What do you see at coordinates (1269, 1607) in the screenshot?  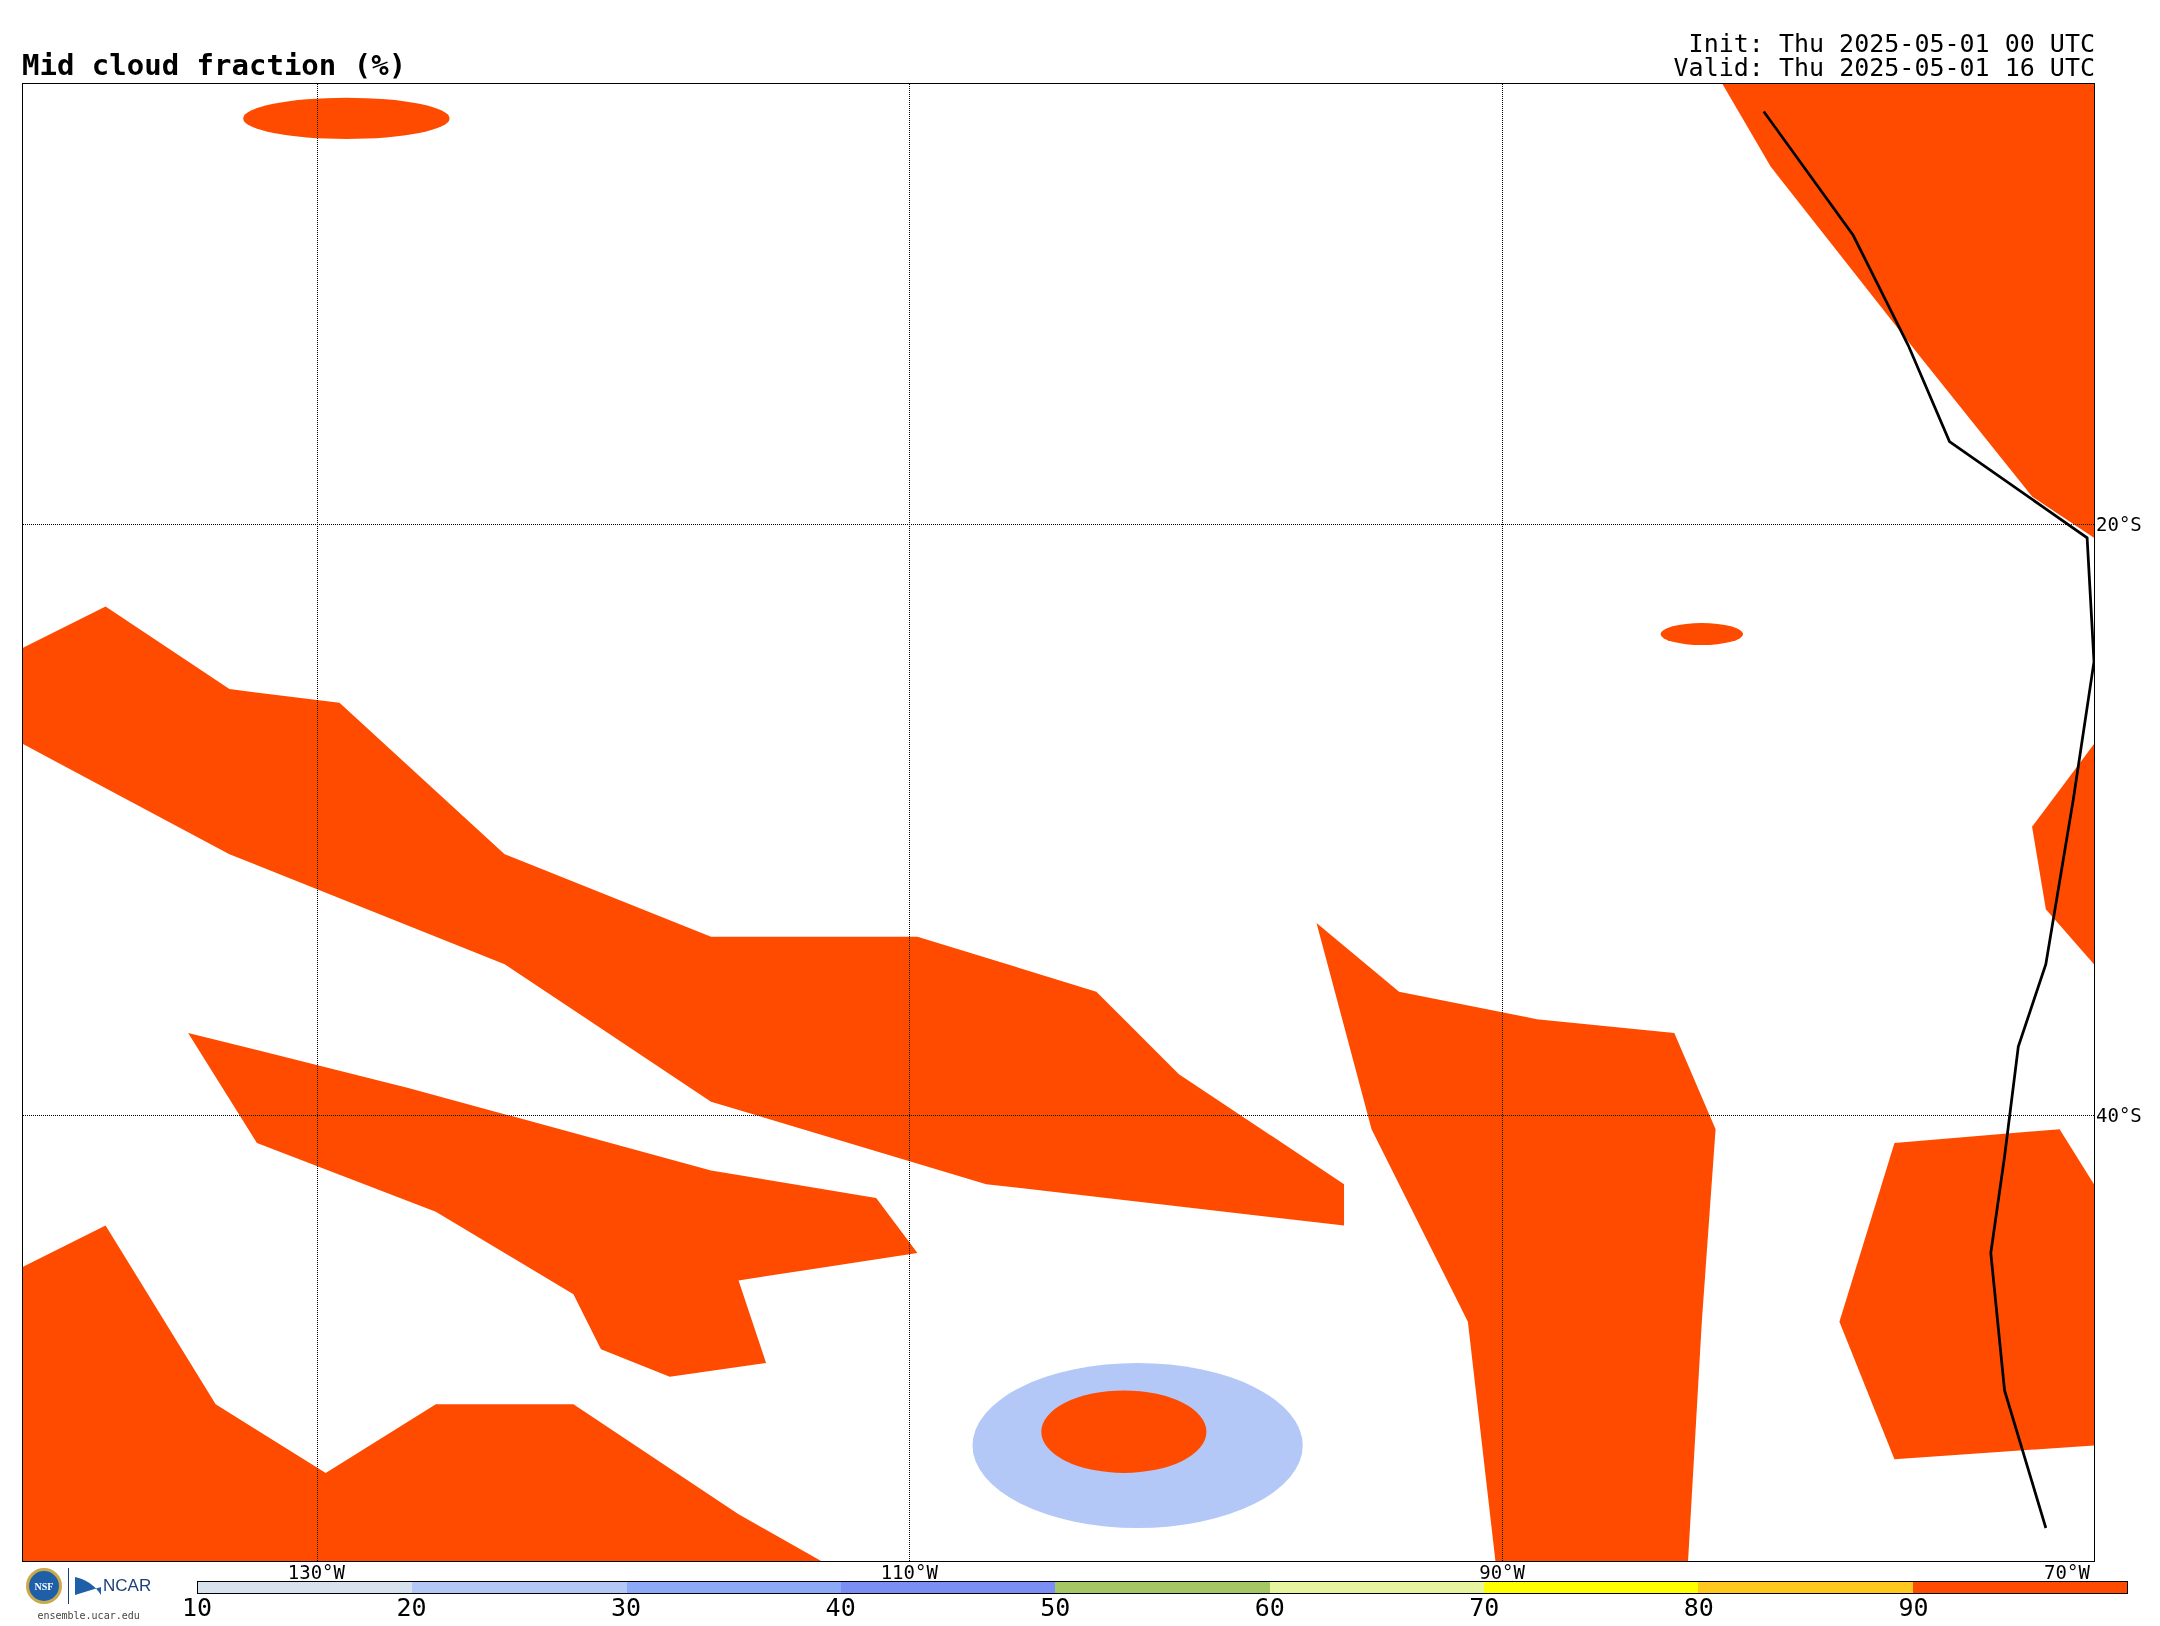 I see `colorbar-tick-label: 60` at bounding box center [1269, 1607].